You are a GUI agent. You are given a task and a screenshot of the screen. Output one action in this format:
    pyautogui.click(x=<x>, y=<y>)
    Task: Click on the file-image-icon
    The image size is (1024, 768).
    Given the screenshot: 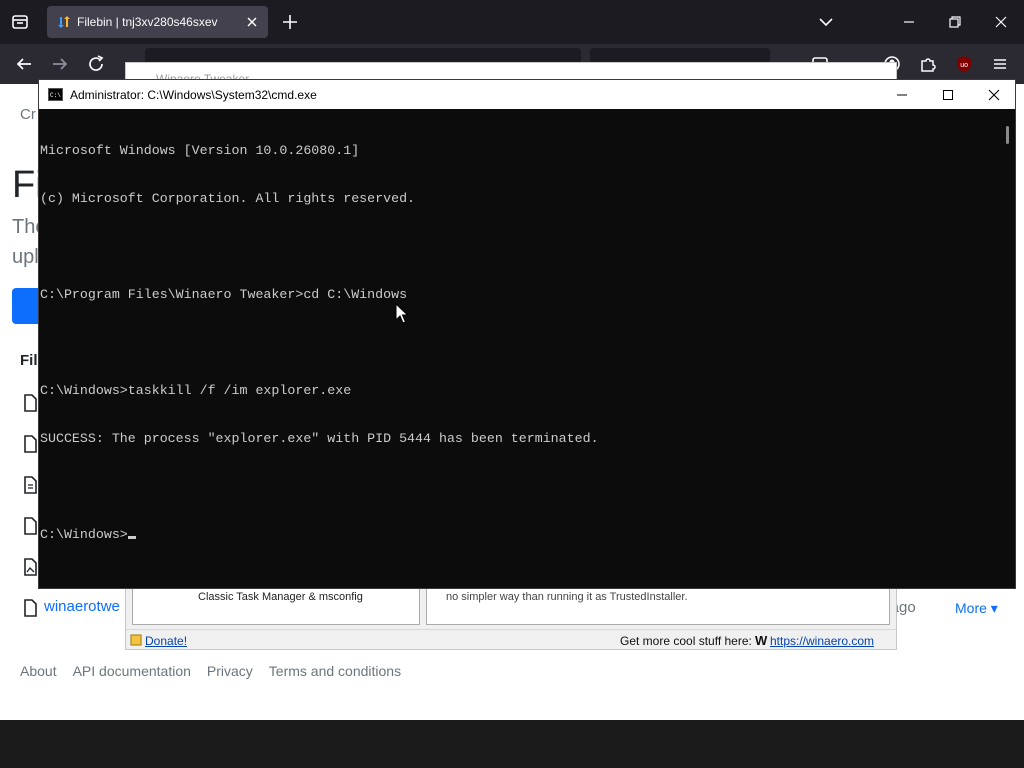 What is the action you would take?
    pyautogui.click(x=30, y=567)
    